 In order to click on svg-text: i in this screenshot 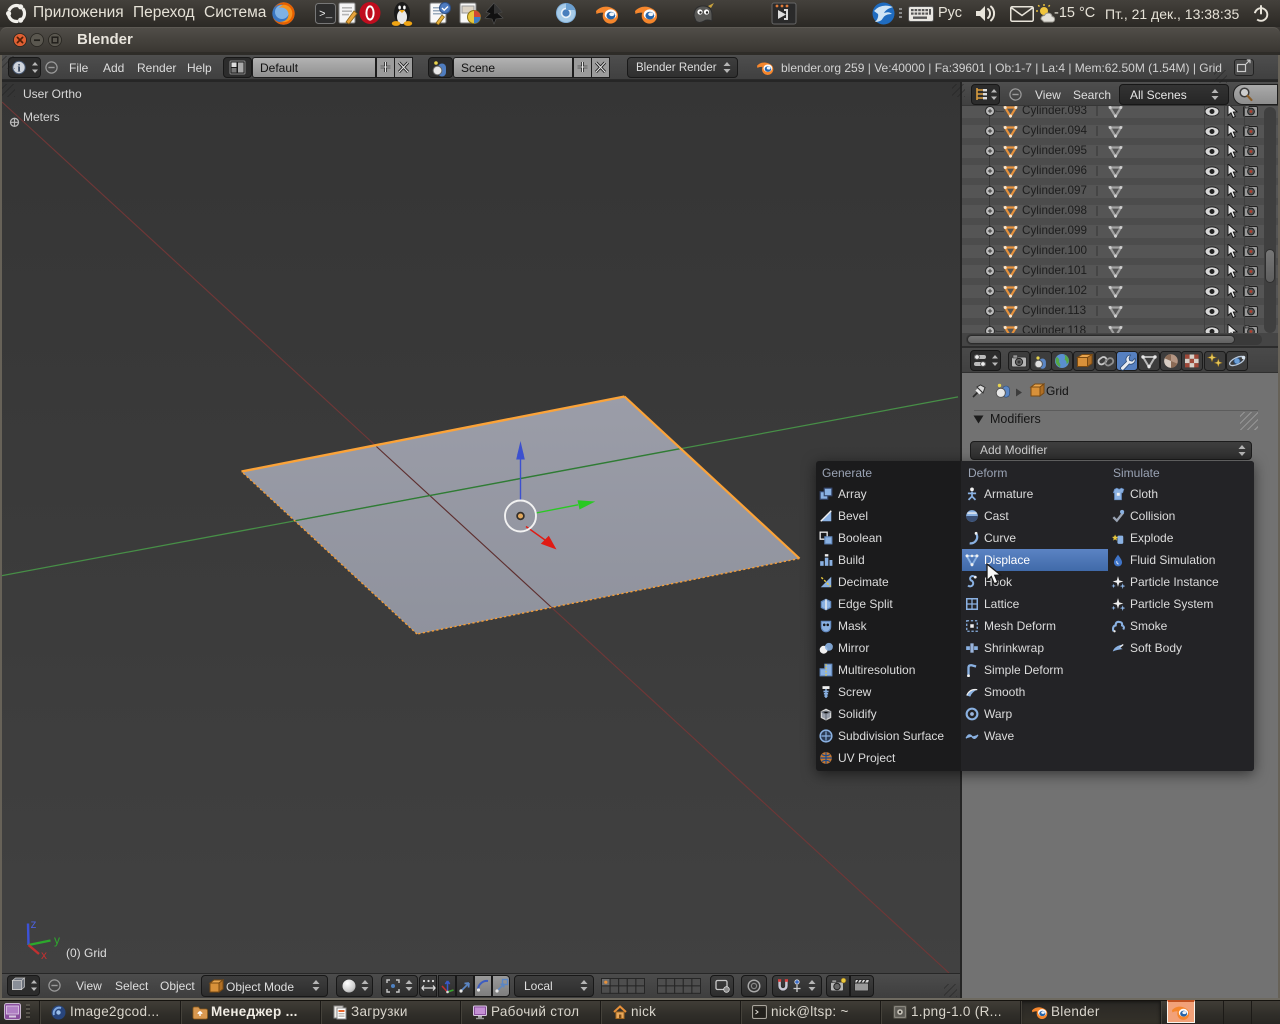, I will do `click(18, 69)`.